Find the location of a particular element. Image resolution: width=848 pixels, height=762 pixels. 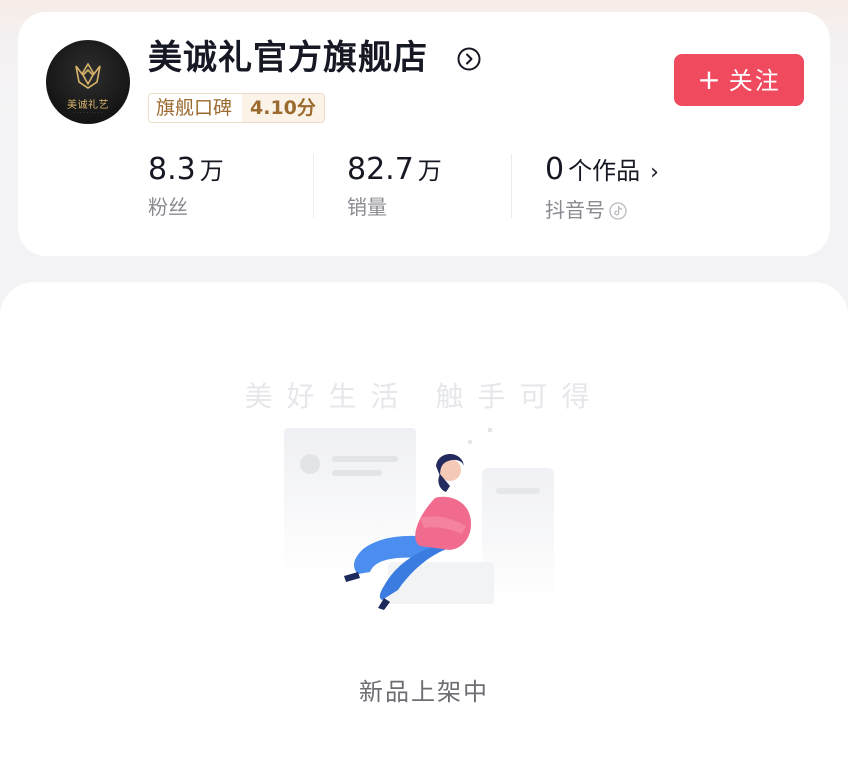

stat-works: 0 个作品 › 抖音号 is located at coordinates (602, 187).